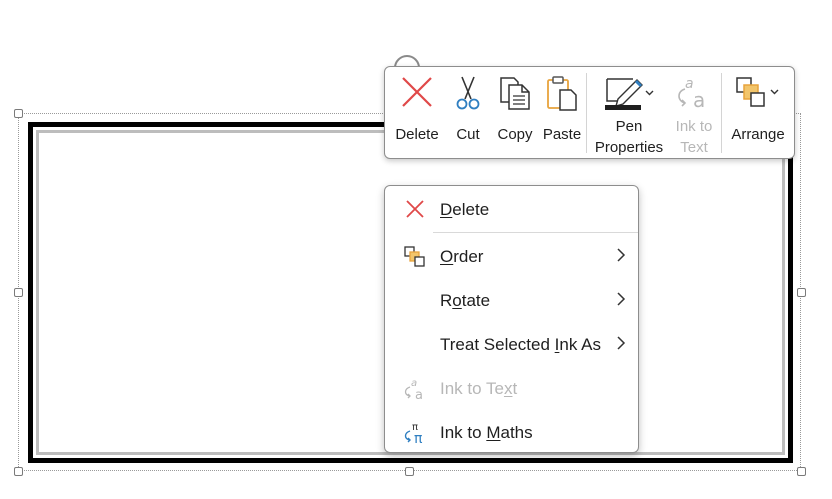  I want to click on toolbar-copy-button: Copy, so click(515, 112).